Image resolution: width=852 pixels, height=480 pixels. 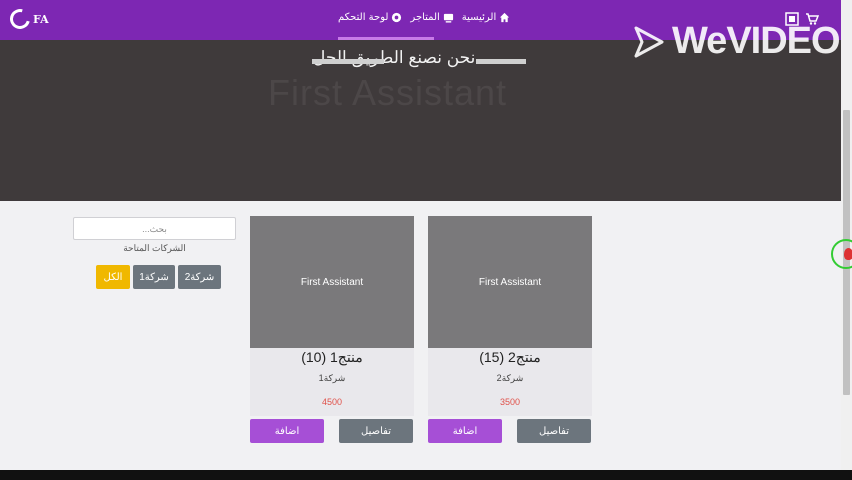 I want to click on play-icon, so click(x=649, y=41).